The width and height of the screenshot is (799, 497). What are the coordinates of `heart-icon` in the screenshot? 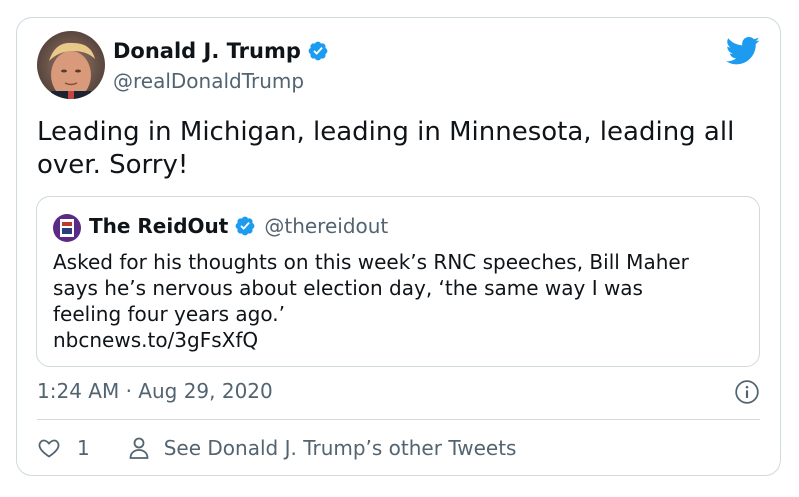 It's located at (49, 448).